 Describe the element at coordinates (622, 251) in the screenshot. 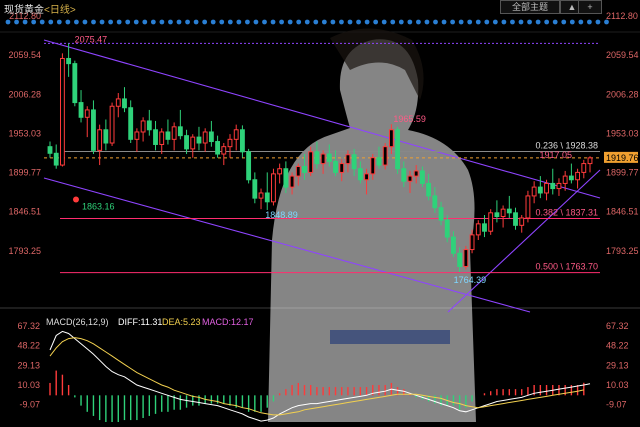

I see `y-tick-right: 1793.25` at that location.